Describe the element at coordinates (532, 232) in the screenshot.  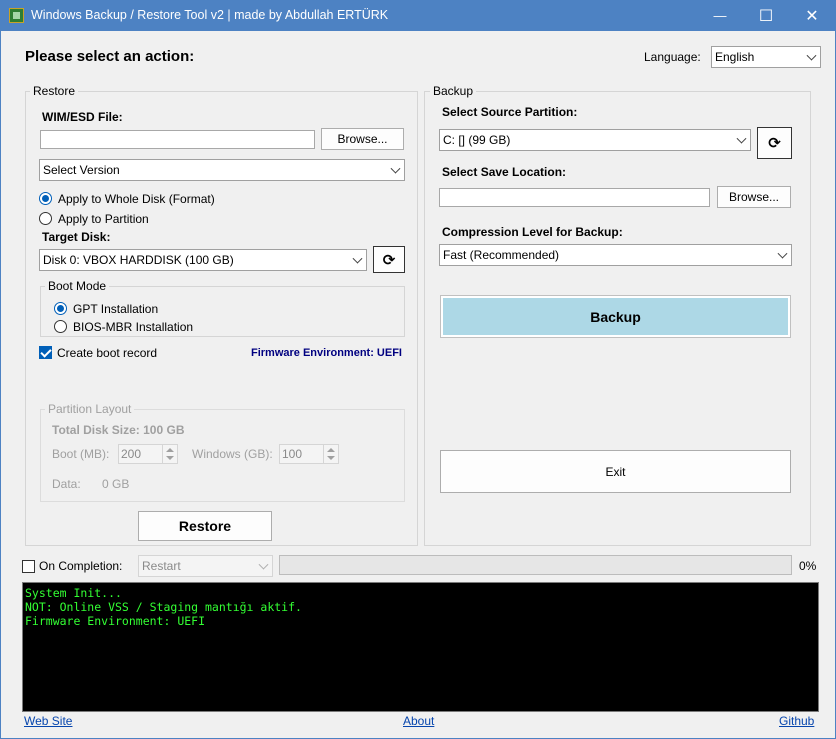
I see `compression-label: Compression Level for Backup:` at that location.